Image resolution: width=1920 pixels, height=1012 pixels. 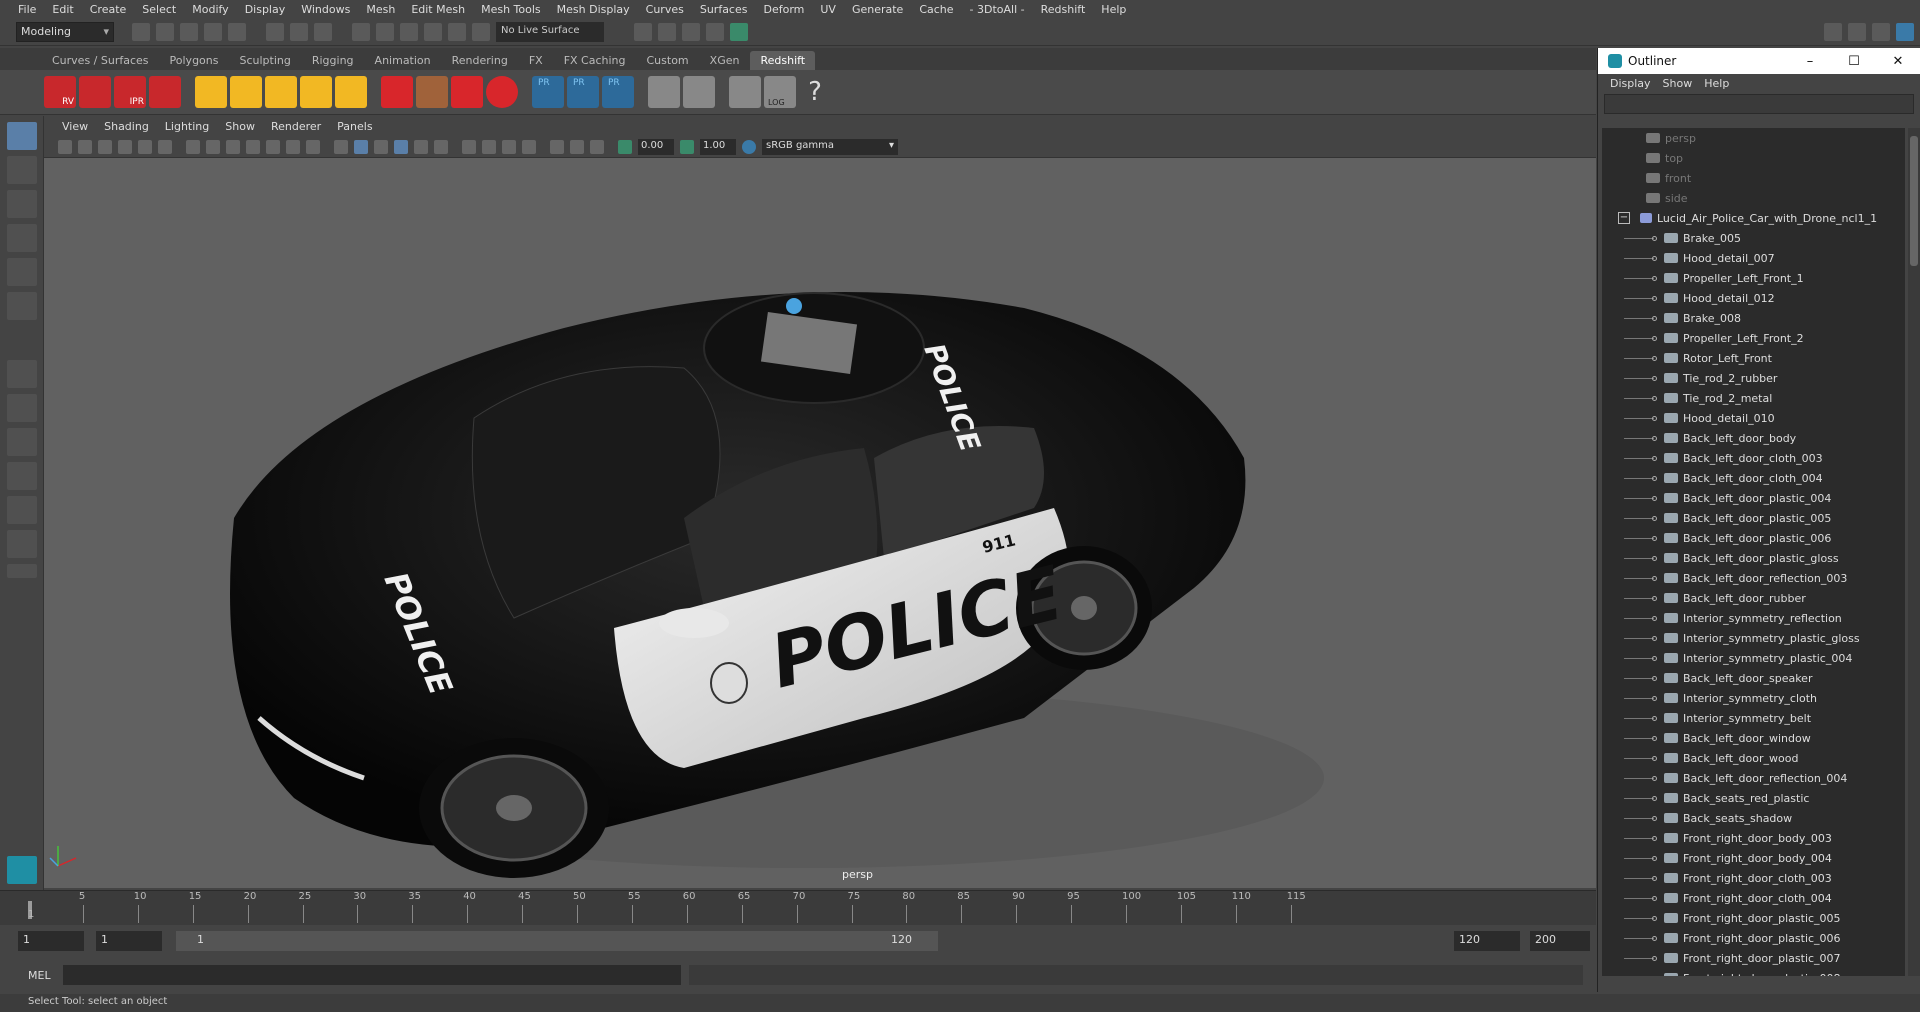 What do you see at coordinates (1753, 858) in the screenshot?
I see `outliner-item: Front_right_door_body_004` at bounding box center [1753, 858].